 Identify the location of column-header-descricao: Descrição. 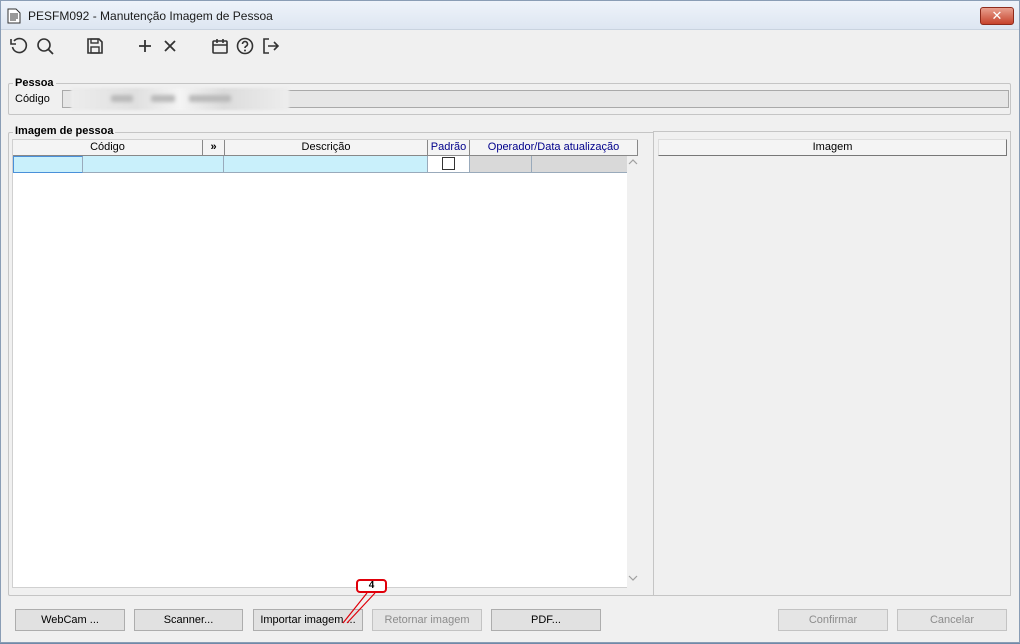
(326, 148).